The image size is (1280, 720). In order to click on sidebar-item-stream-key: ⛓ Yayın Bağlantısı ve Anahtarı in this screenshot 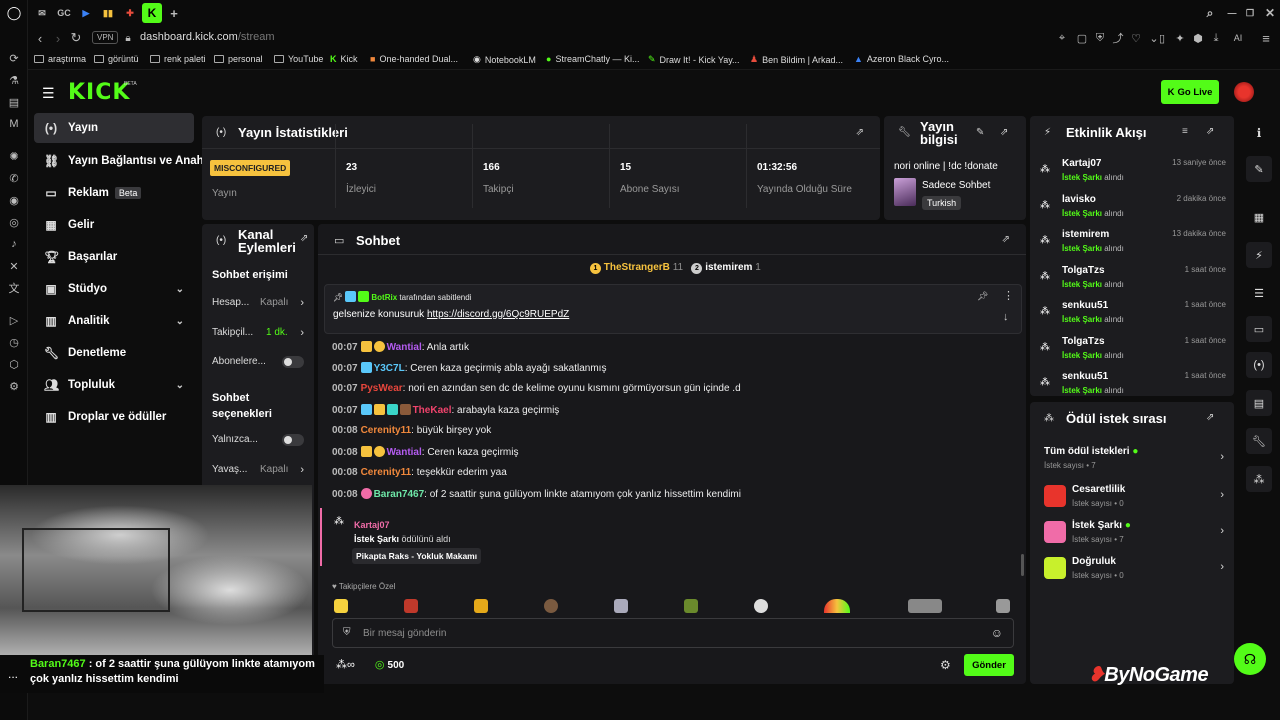, I will do `click(119, 161)`.